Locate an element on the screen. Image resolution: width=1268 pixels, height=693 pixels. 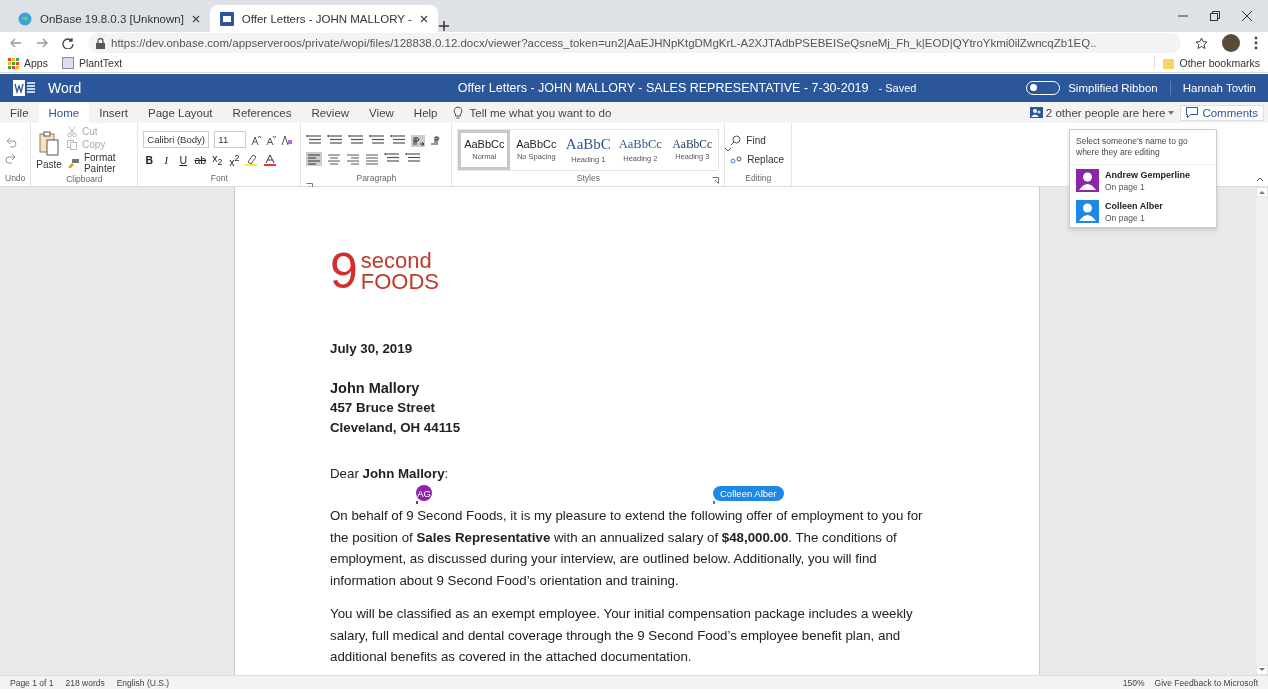
toggle-label: Simplified Ribbon is located at coordinates (1113, 88).